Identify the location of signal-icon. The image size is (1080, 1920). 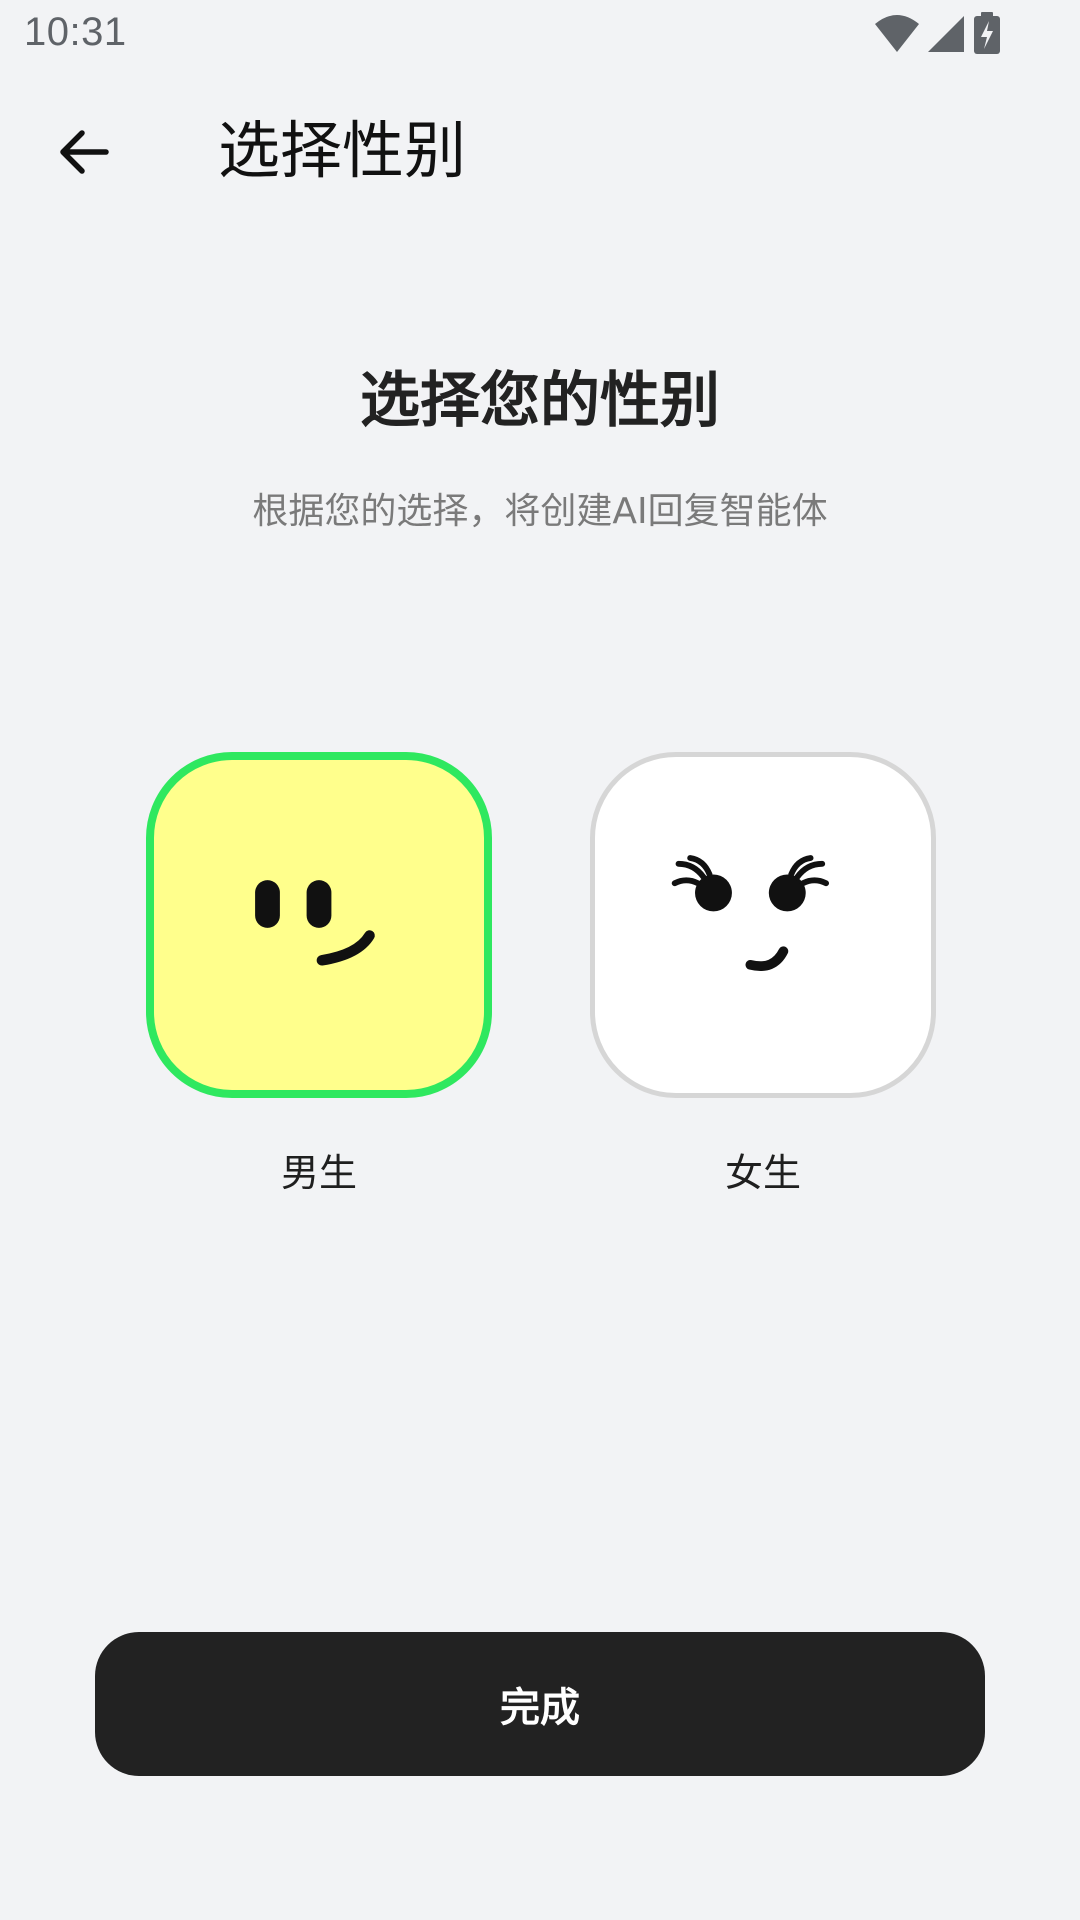
(946, 34).